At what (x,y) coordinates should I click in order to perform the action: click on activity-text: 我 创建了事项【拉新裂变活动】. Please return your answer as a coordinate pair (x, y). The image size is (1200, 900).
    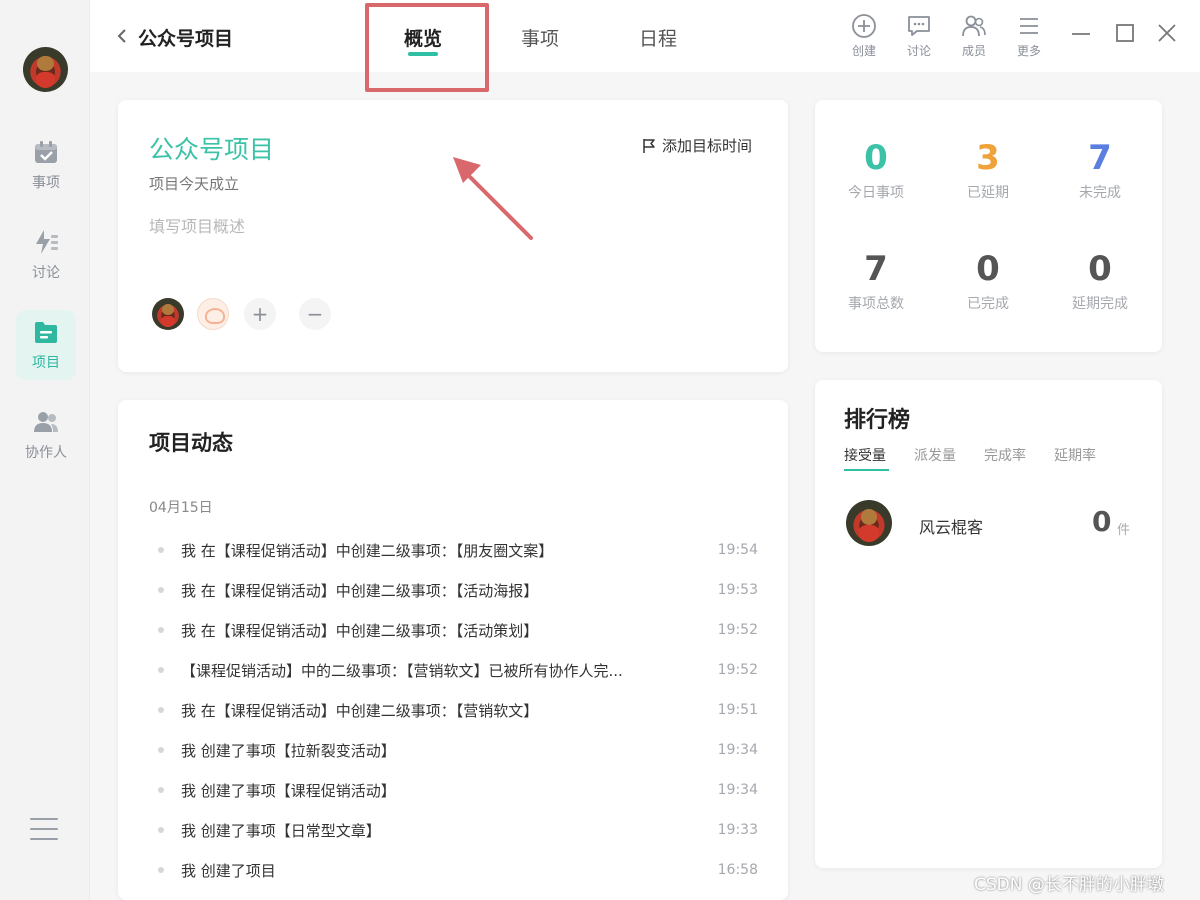
    Looking at the image, I should click on (288, 750).